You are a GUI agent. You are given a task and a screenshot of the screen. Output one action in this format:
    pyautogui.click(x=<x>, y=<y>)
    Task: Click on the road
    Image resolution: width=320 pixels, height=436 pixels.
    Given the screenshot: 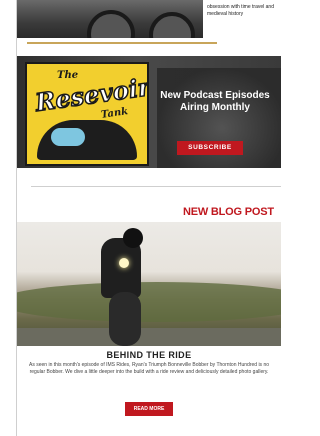 What is the action you would take?
    pyautogui.click(x=149, y=337)
    